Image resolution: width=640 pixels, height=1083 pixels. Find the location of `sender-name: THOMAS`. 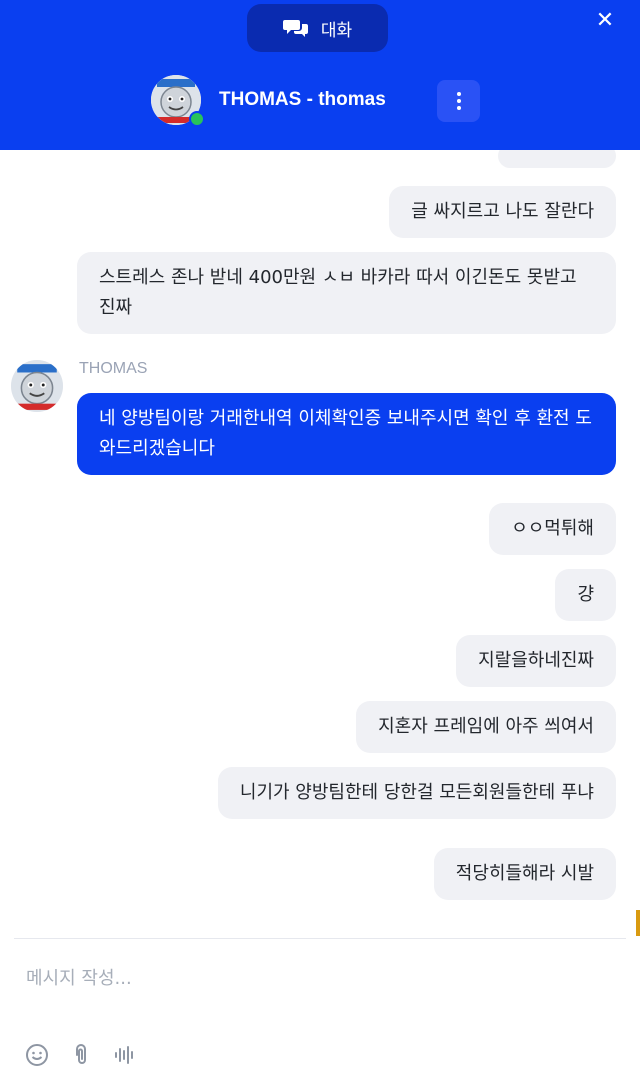

sender-name: THOMAS is located at coordinates (113, 368).